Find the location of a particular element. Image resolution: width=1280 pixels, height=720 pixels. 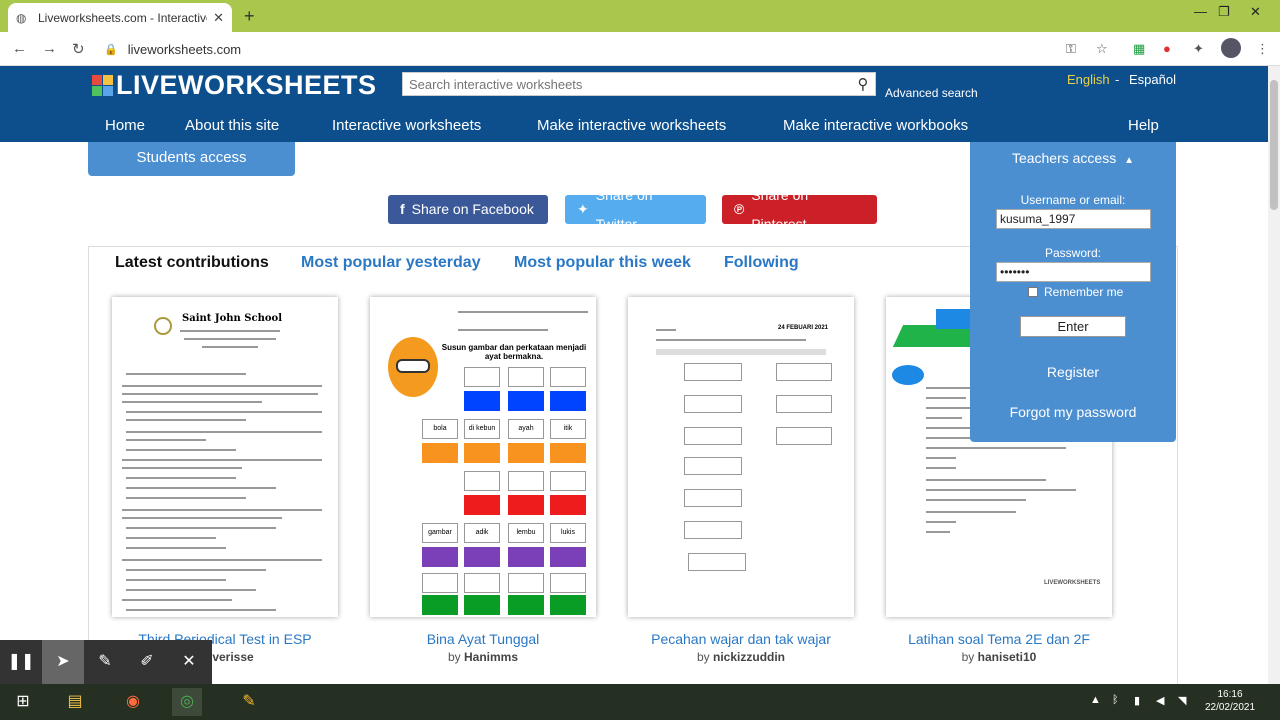

new-tab-button: + is located at coordinates (249, 16).